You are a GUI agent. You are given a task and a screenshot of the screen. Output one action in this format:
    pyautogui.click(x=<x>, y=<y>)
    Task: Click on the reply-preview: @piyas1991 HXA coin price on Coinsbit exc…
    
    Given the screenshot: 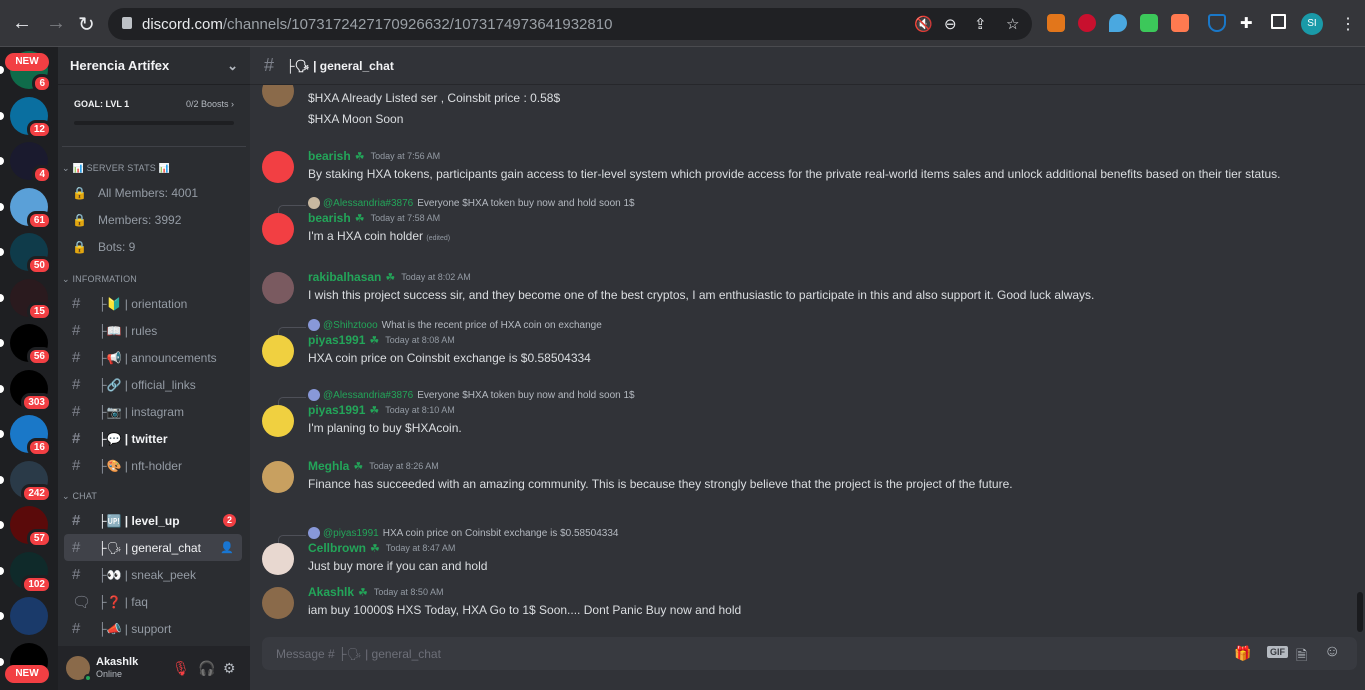 What is the action you would take?
    pyautogui.click(x=463, y=533)
    